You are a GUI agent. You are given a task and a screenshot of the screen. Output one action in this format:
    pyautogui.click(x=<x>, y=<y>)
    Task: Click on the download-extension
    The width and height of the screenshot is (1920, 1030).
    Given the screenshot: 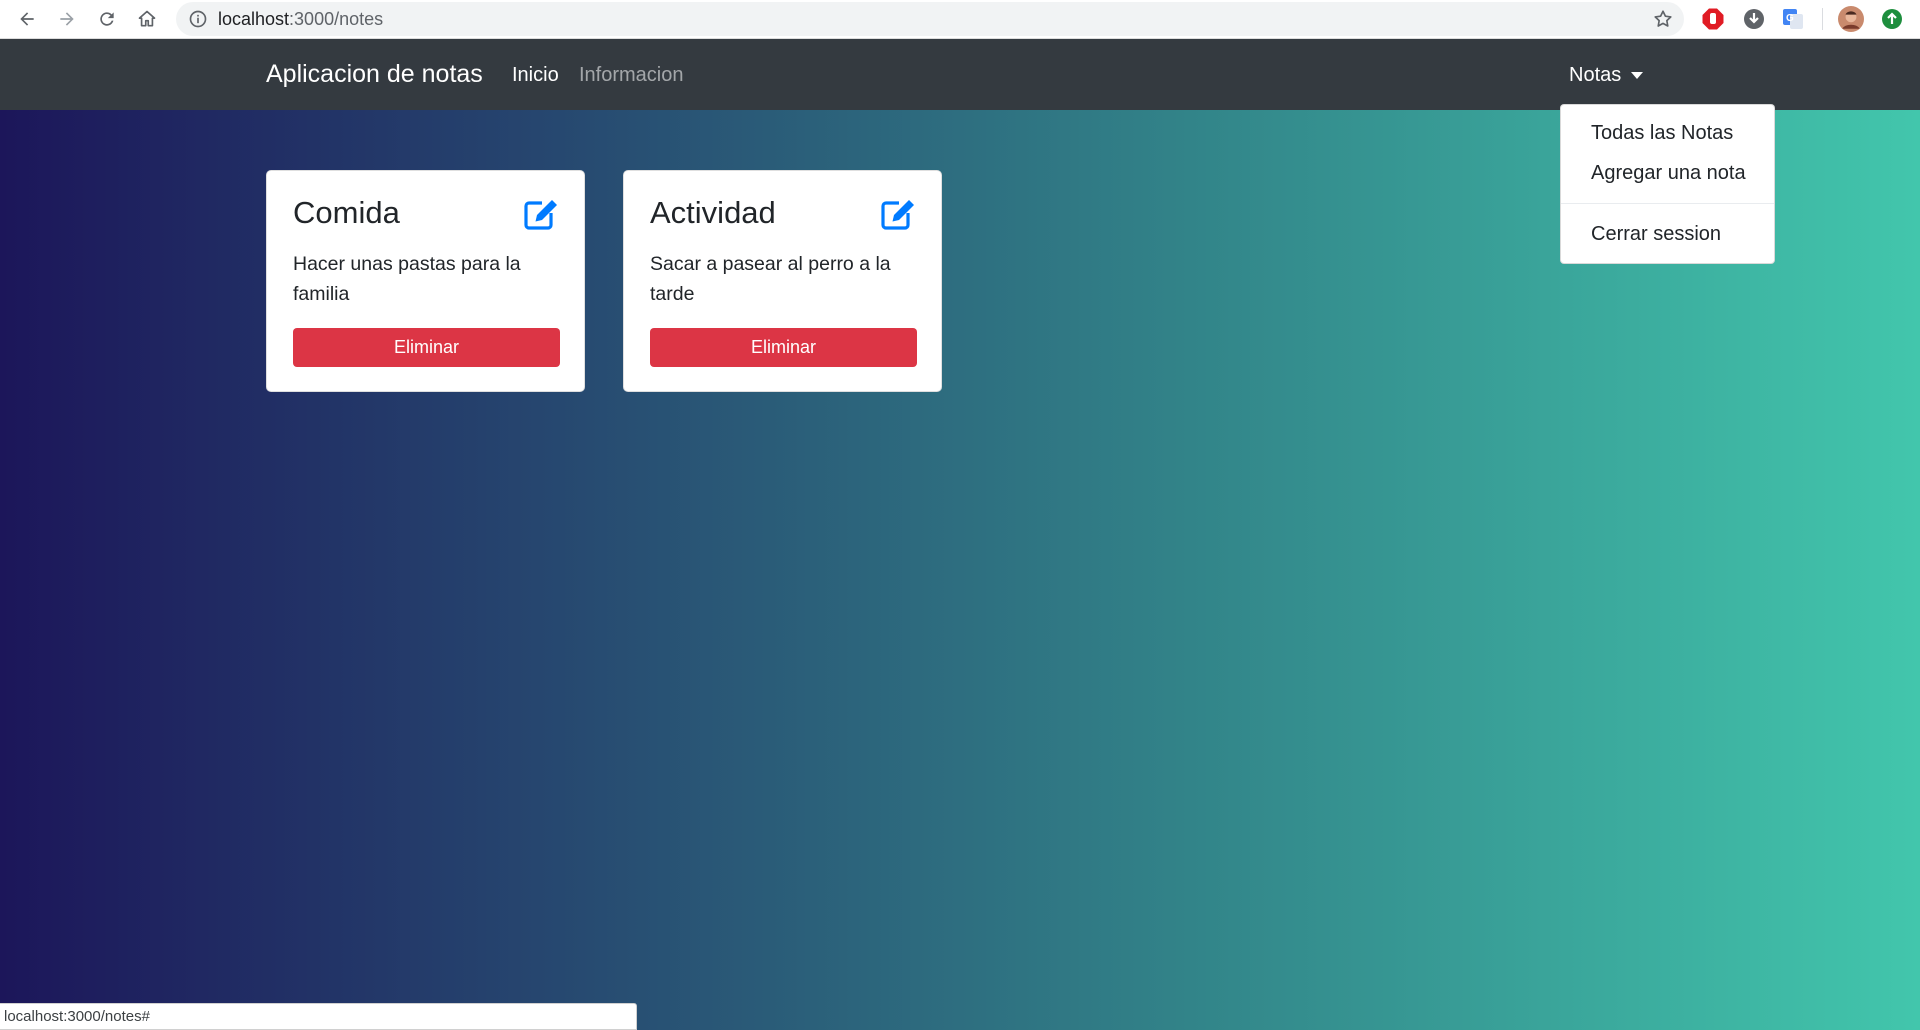 What is the action you would take?
    pyautogui.click(x=1754, y=19)
    